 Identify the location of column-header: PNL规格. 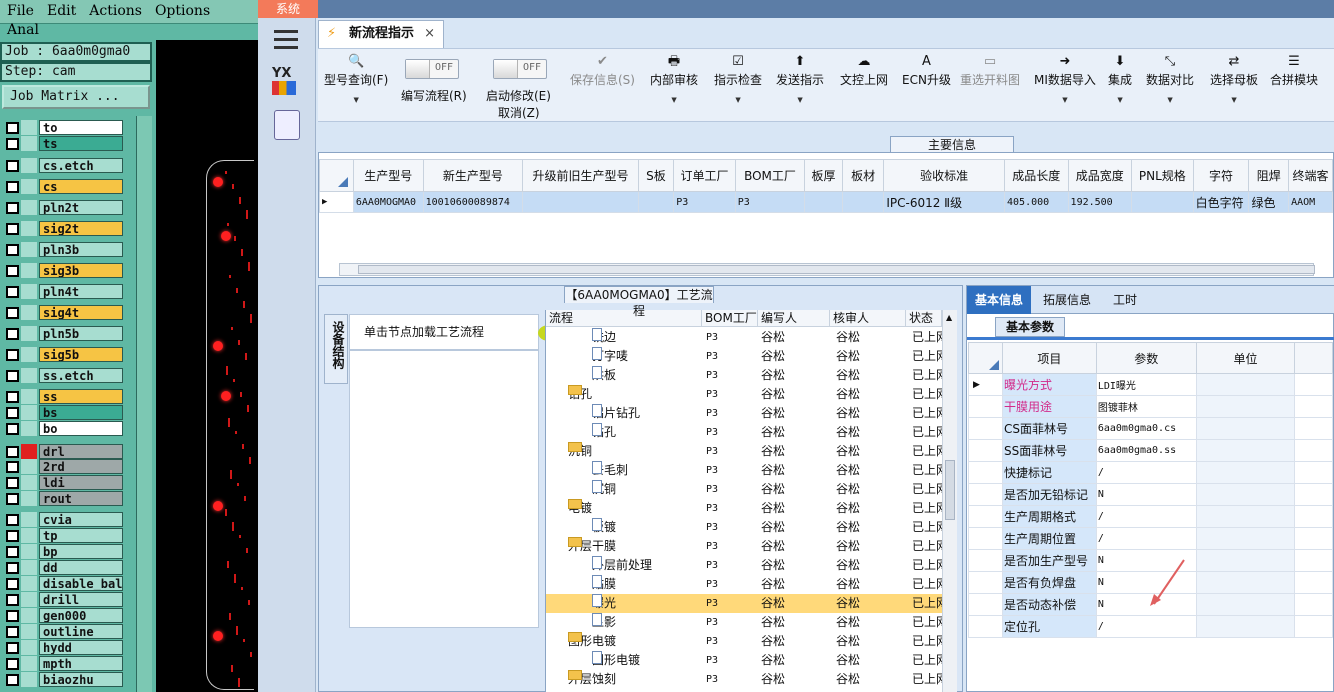
(1162, 175).